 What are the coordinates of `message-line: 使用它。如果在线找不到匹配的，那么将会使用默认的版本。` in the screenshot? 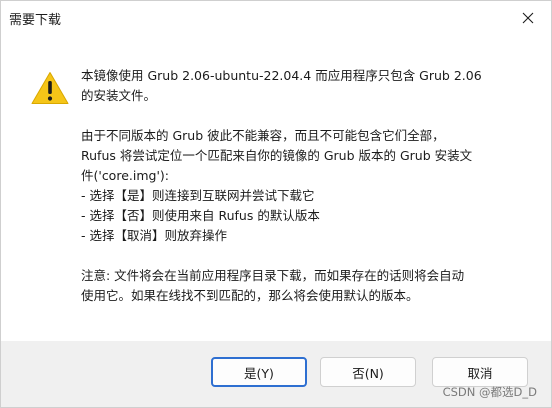 It's located at (250, 295).